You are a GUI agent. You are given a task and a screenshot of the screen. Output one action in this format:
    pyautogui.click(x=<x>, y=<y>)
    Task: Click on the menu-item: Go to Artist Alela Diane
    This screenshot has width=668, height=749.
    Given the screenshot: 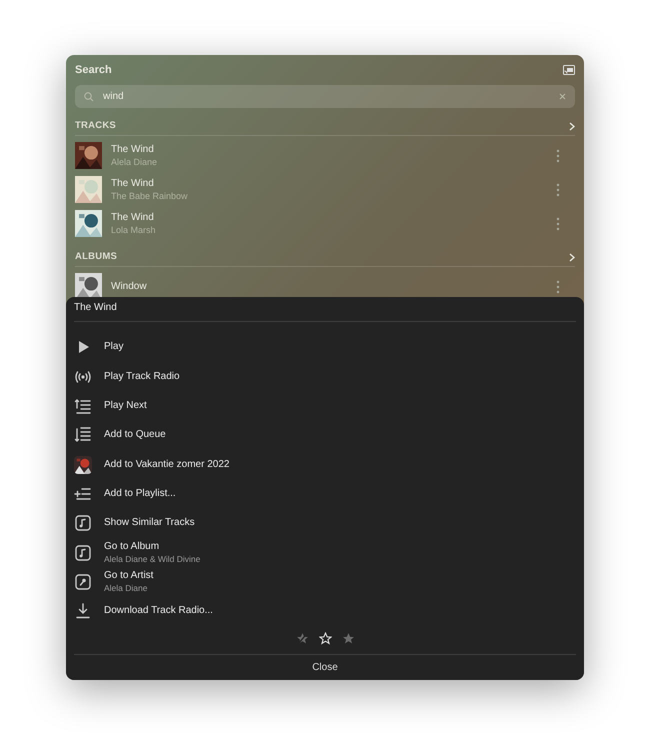 What is the action you would take?
    pyautogui.click(x=325, y=581)
    